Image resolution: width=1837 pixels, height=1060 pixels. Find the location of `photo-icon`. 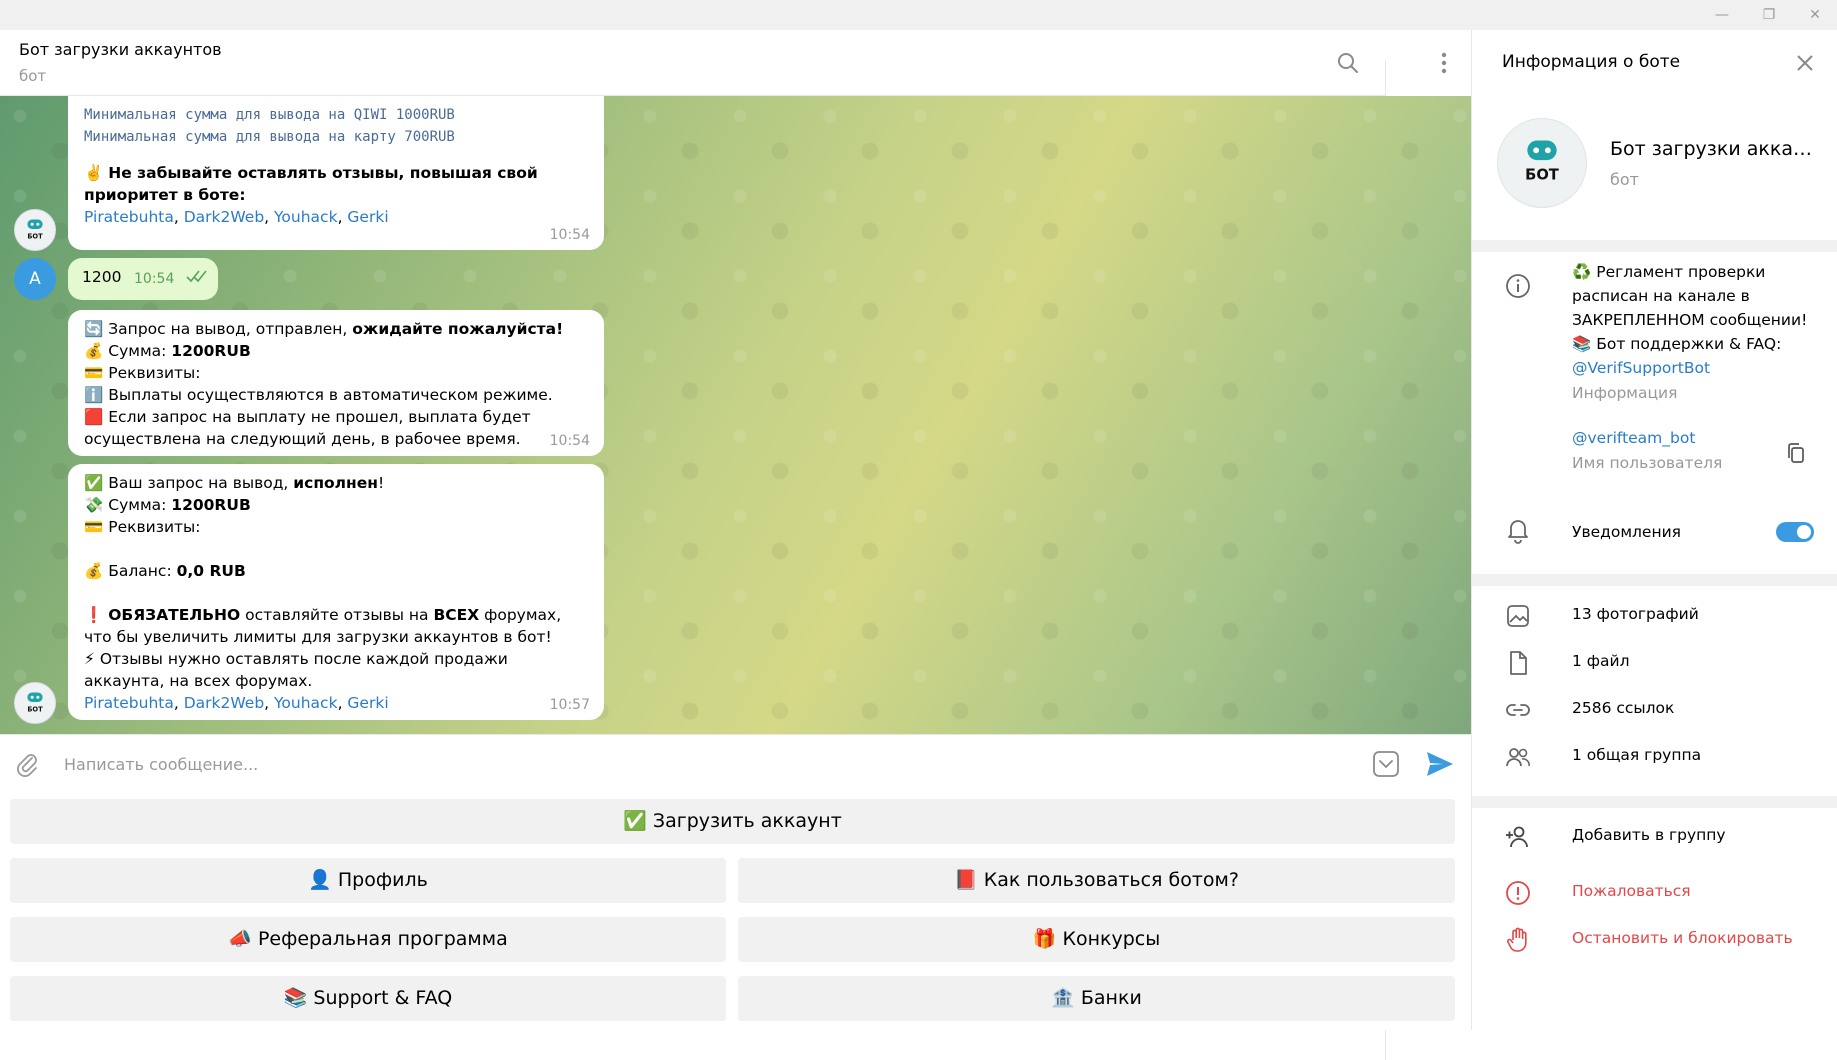

photo-icon is located at coordinates (1518, 616).